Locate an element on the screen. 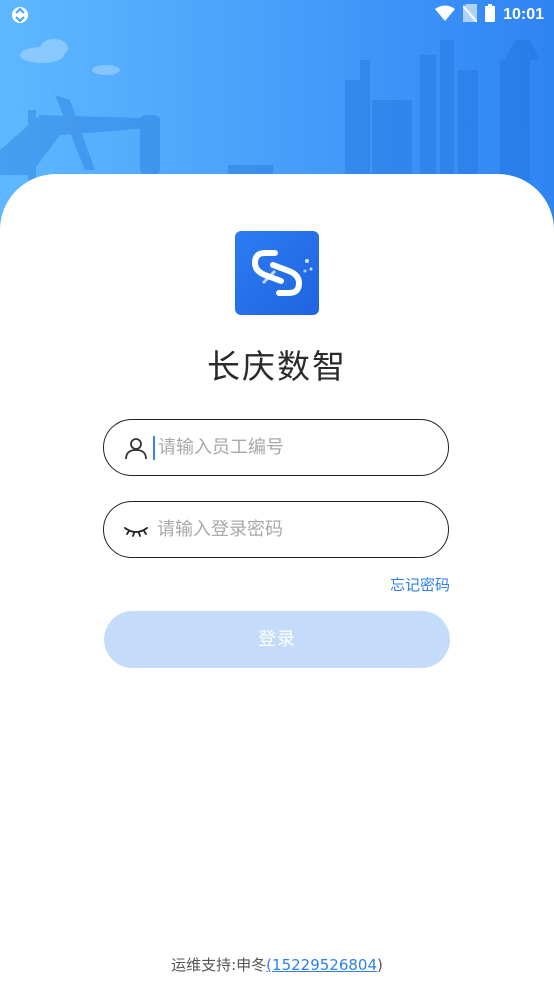  support-phone-number: 15229526804 is located at coordinates (325, 965).